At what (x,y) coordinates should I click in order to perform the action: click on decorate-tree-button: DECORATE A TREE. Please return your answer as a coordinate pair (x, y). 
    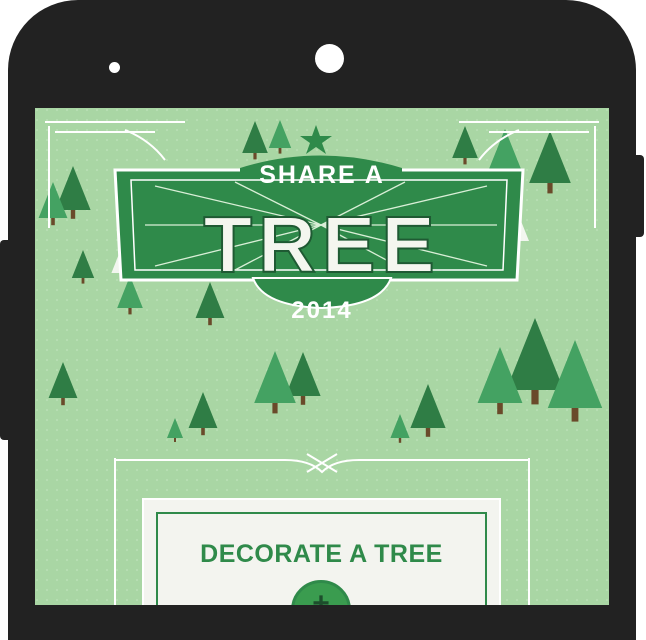
    Looking at the image, I should click on (321, 554).